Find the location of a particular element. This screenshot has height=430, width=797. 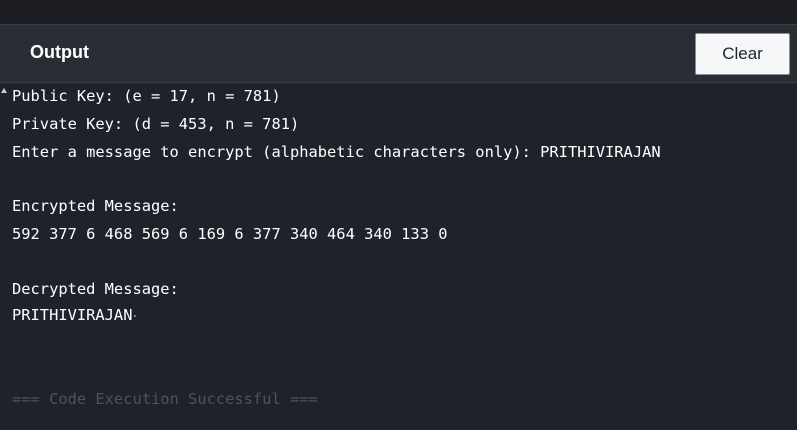

top-strip is located at coordinates (398, 12).